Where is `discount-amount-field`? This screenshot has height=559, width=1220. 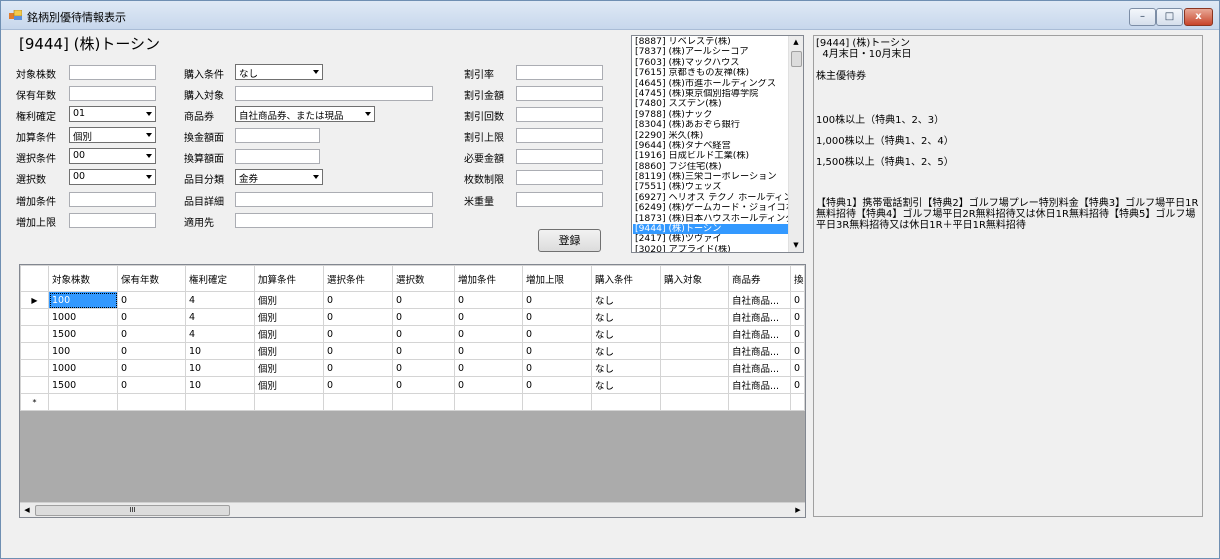
discount-amount-field is located at coordinates (559, 93).